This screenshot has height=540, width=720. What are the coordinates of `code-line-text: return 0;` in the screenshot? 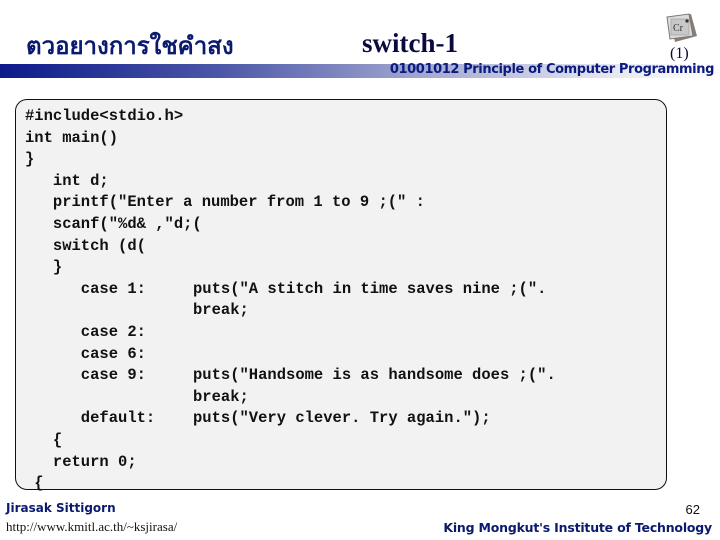 It's located at (81, 461).